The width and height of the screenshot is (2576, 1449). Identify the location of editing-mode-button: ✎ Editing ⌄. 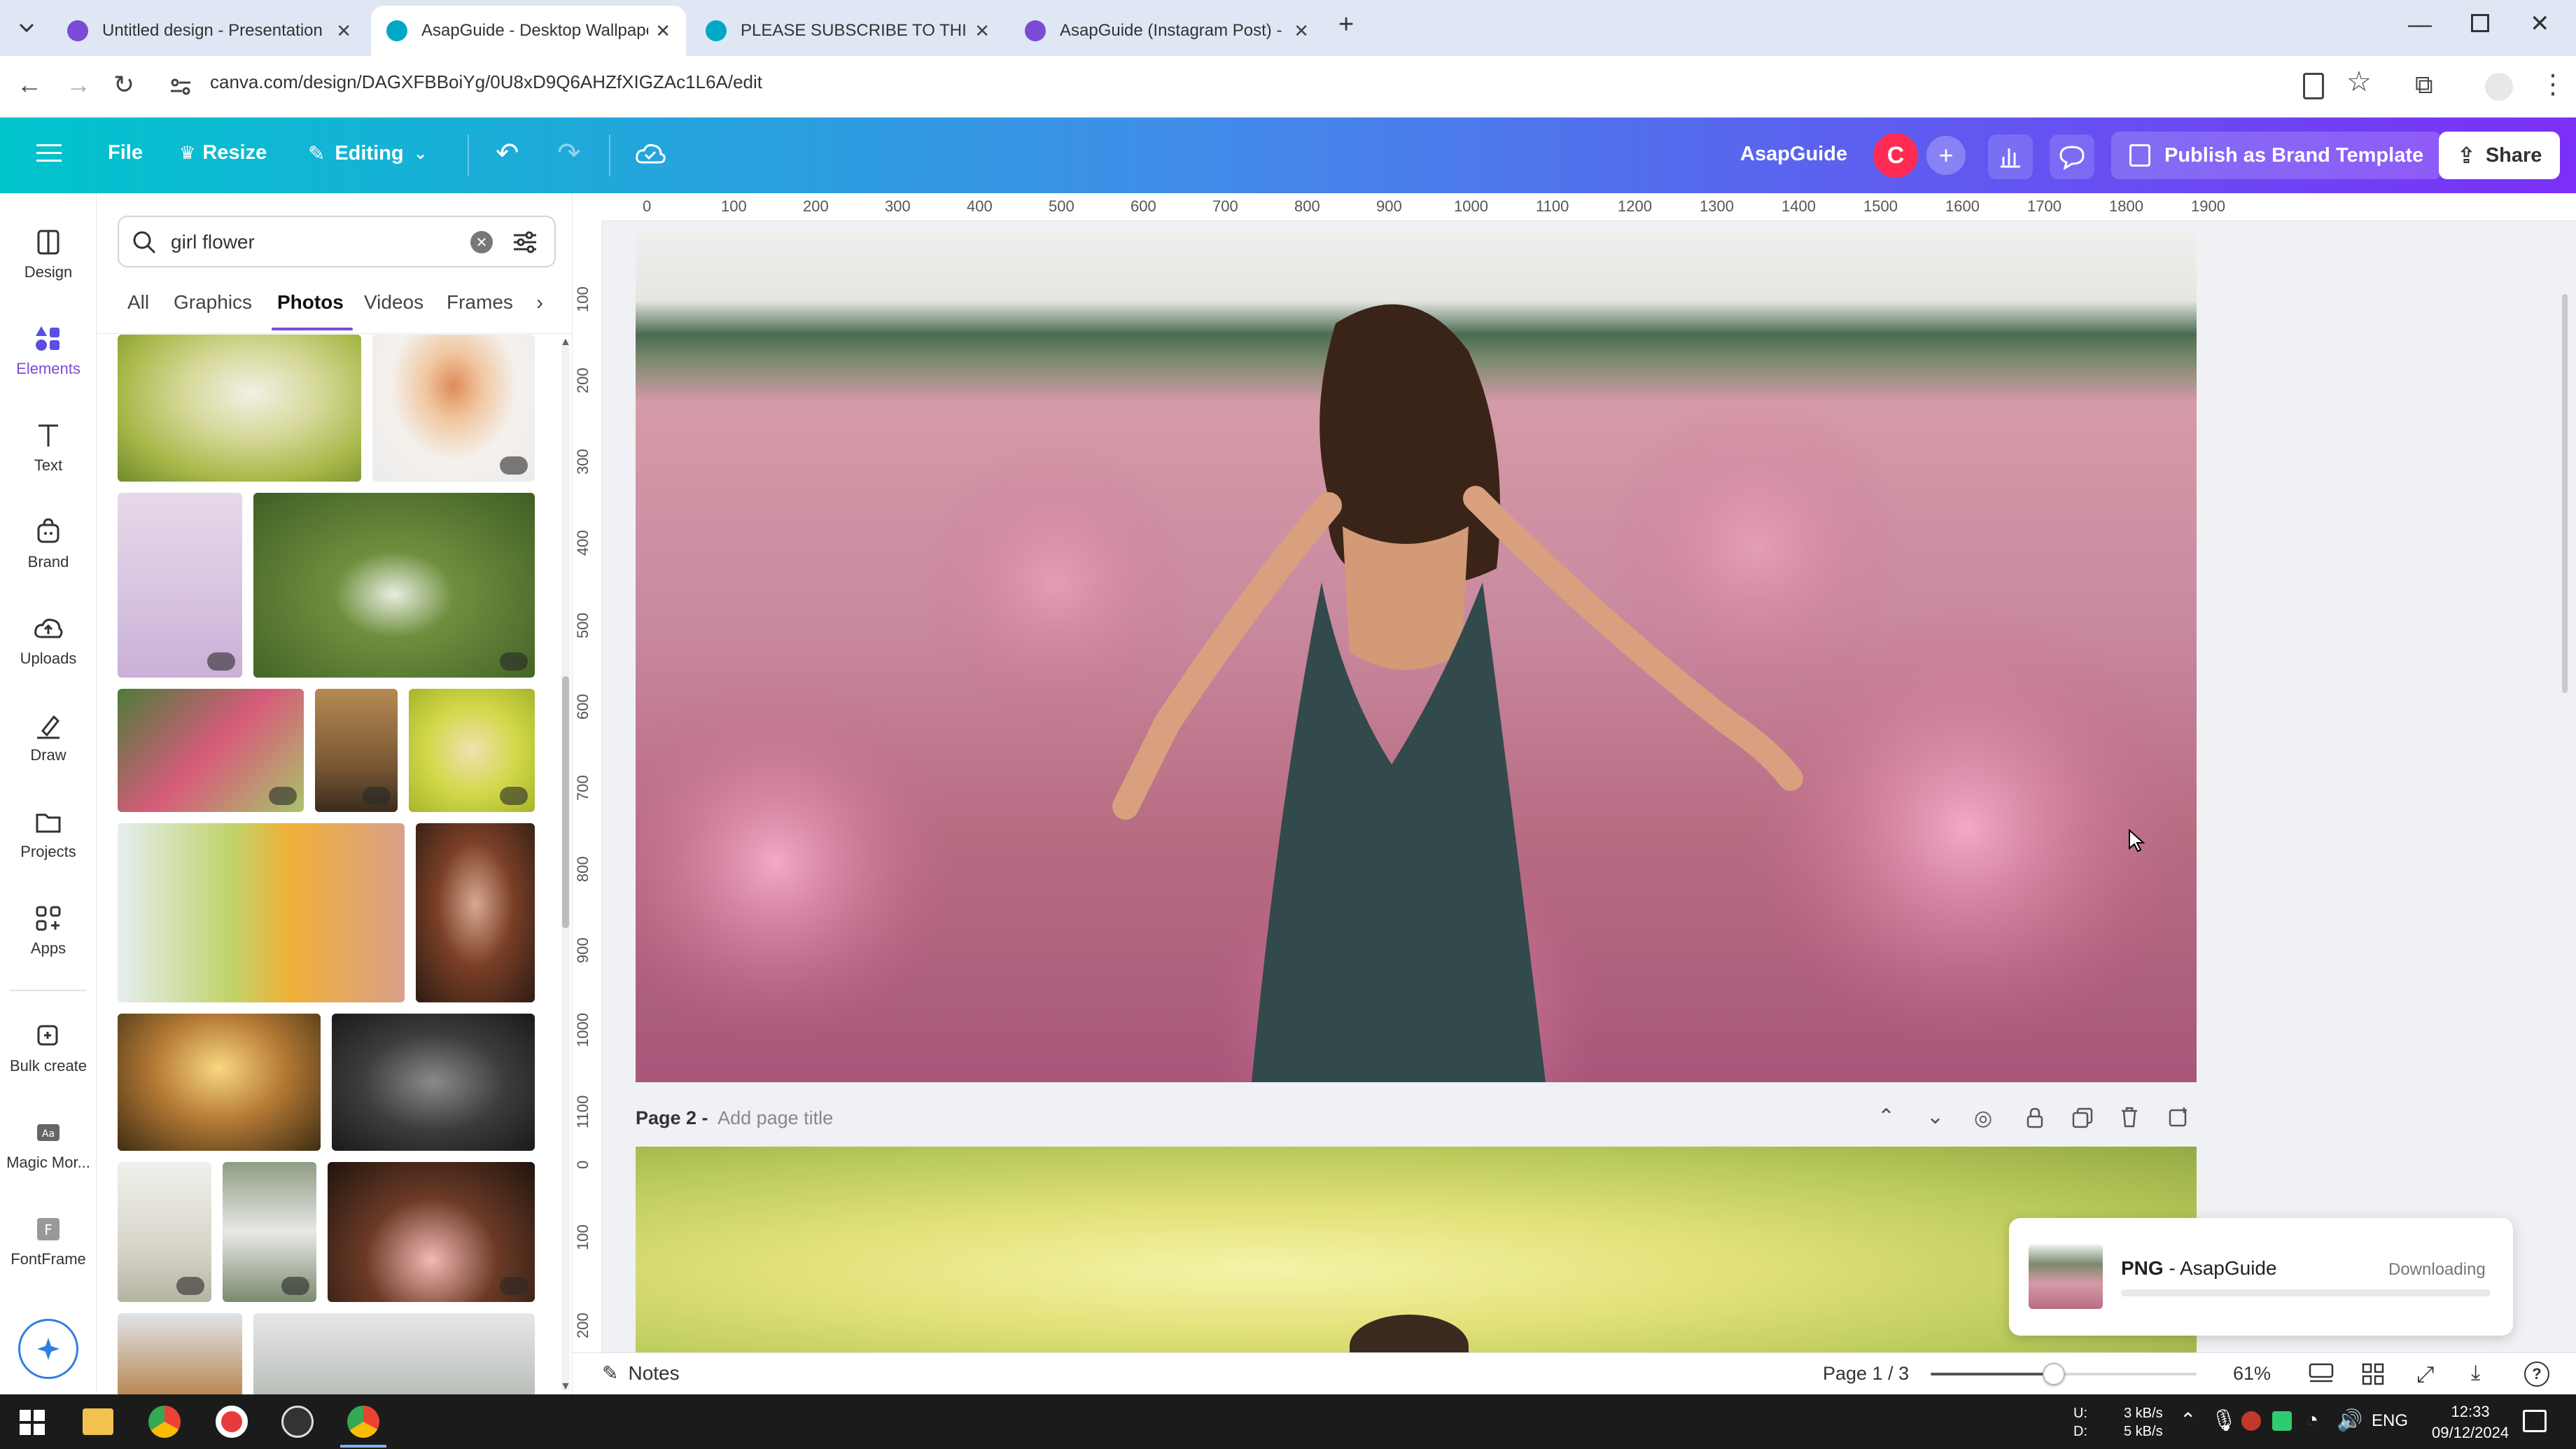
(368, 153).